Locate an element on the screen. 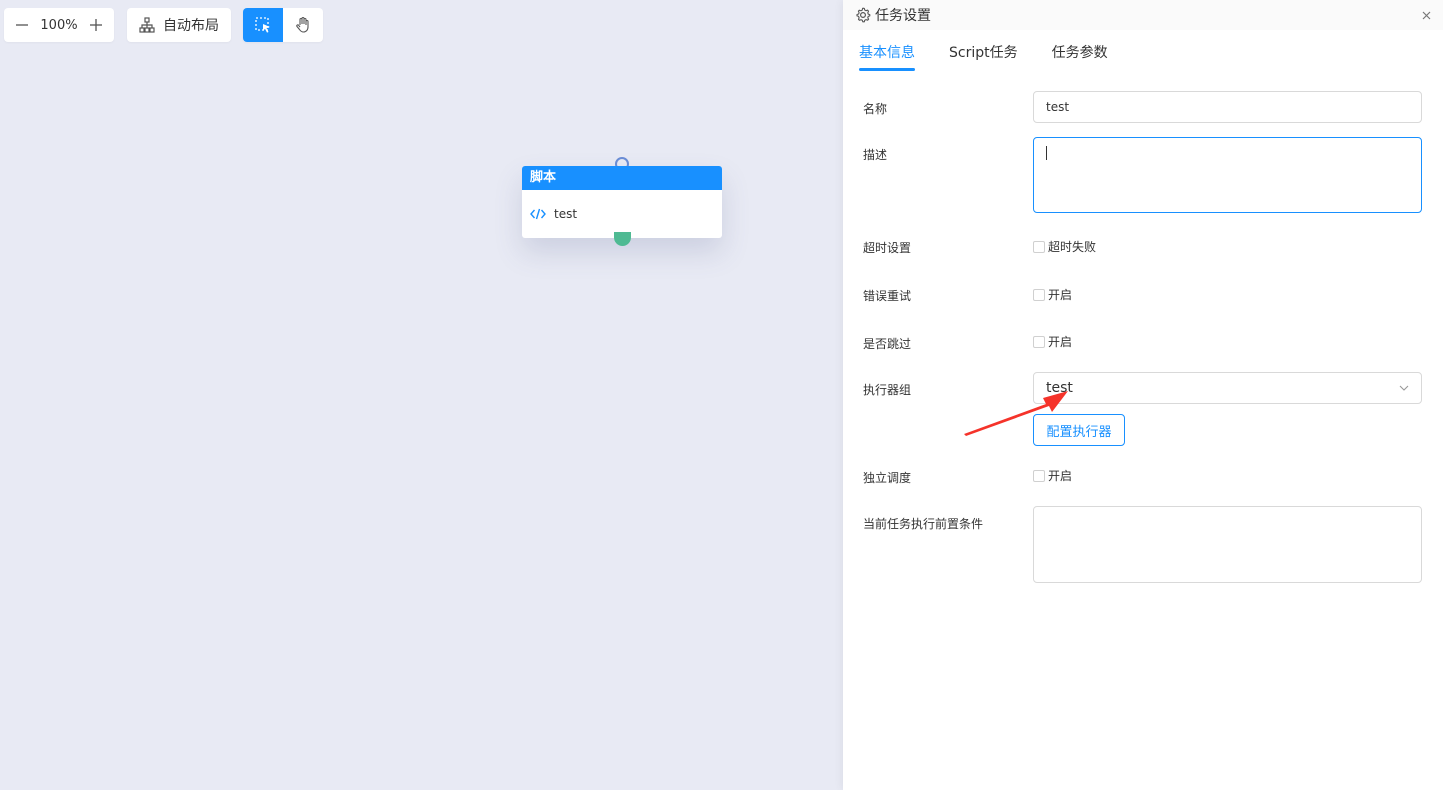 The height and width of the screenshot is (790, 1443). hierarchy-icon is located at coordinates (147, 25).